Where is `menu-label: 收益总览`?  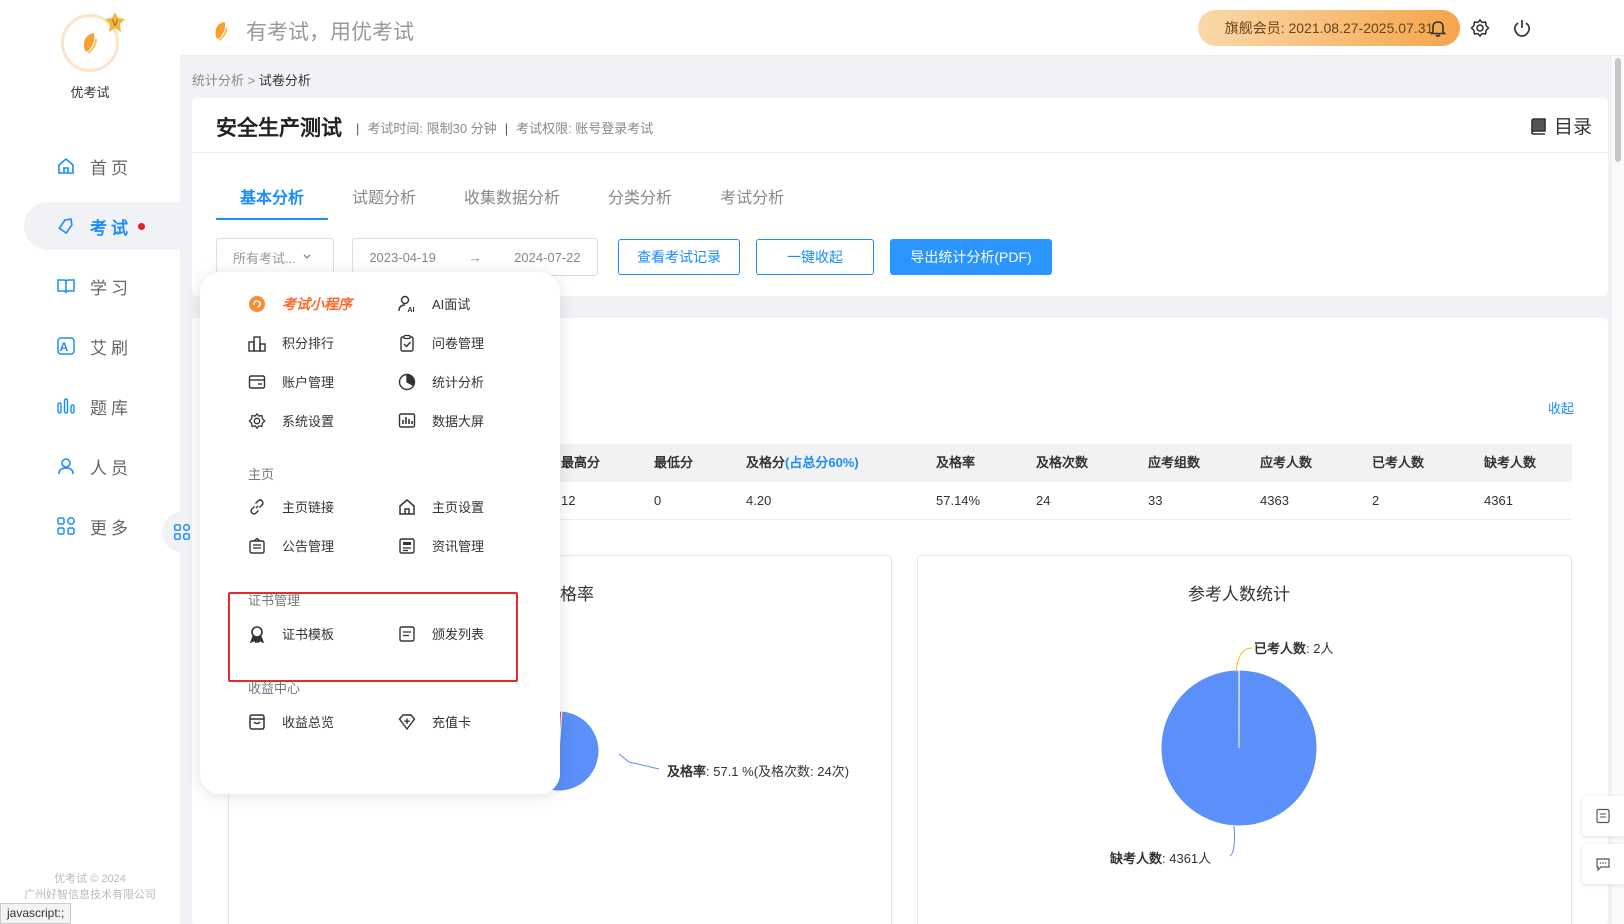 menu-label: 收益总览 is located at coordinates (308, 722).